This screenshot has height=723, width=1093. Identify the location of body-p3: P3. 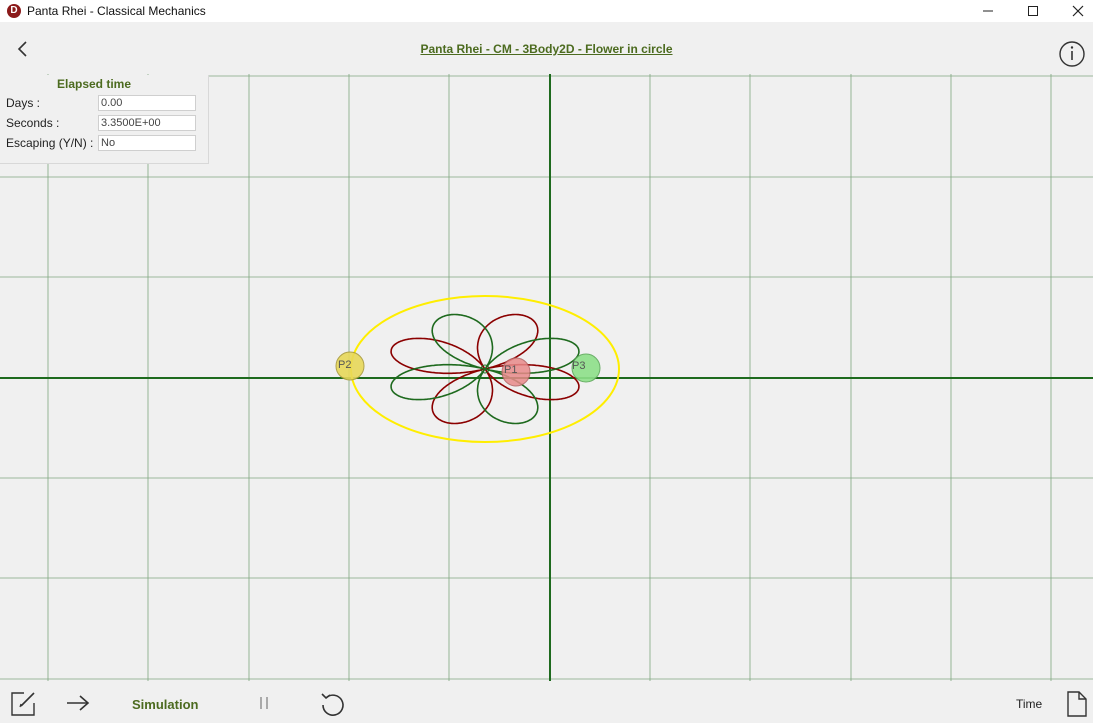
(586, 368).